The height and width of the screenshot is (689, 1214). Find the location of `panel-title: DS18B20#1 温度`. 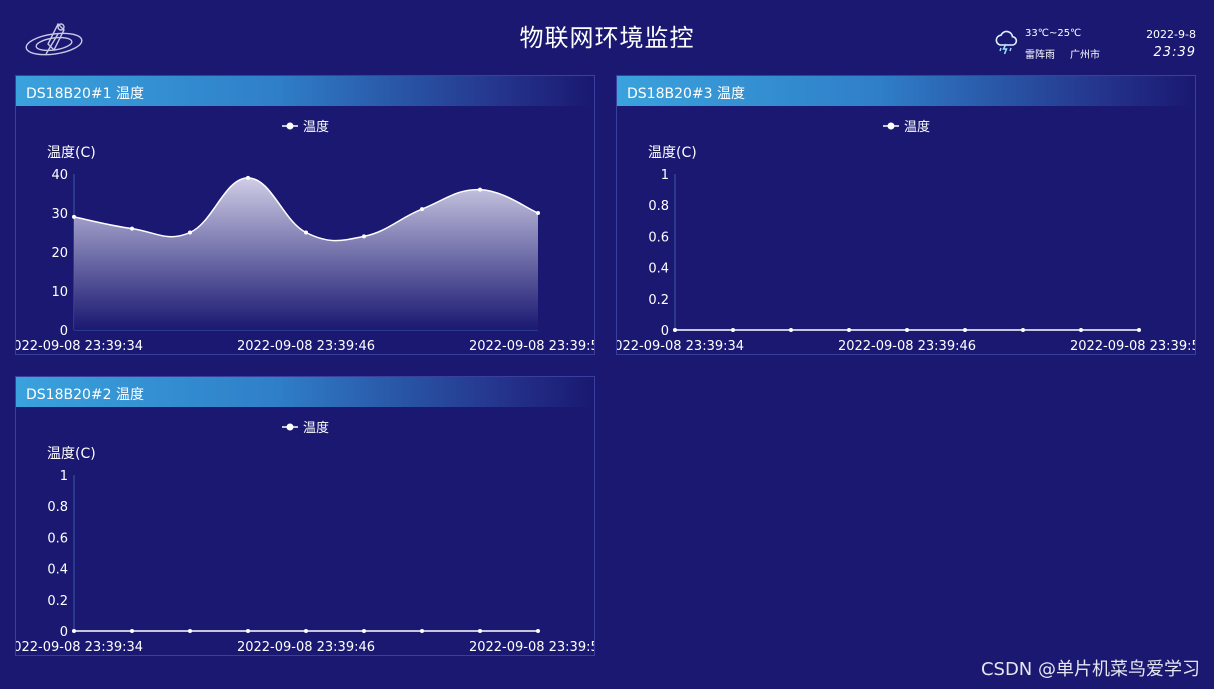

panel-title: DS18B20#1 温度 is located at coordinates (85, 94).